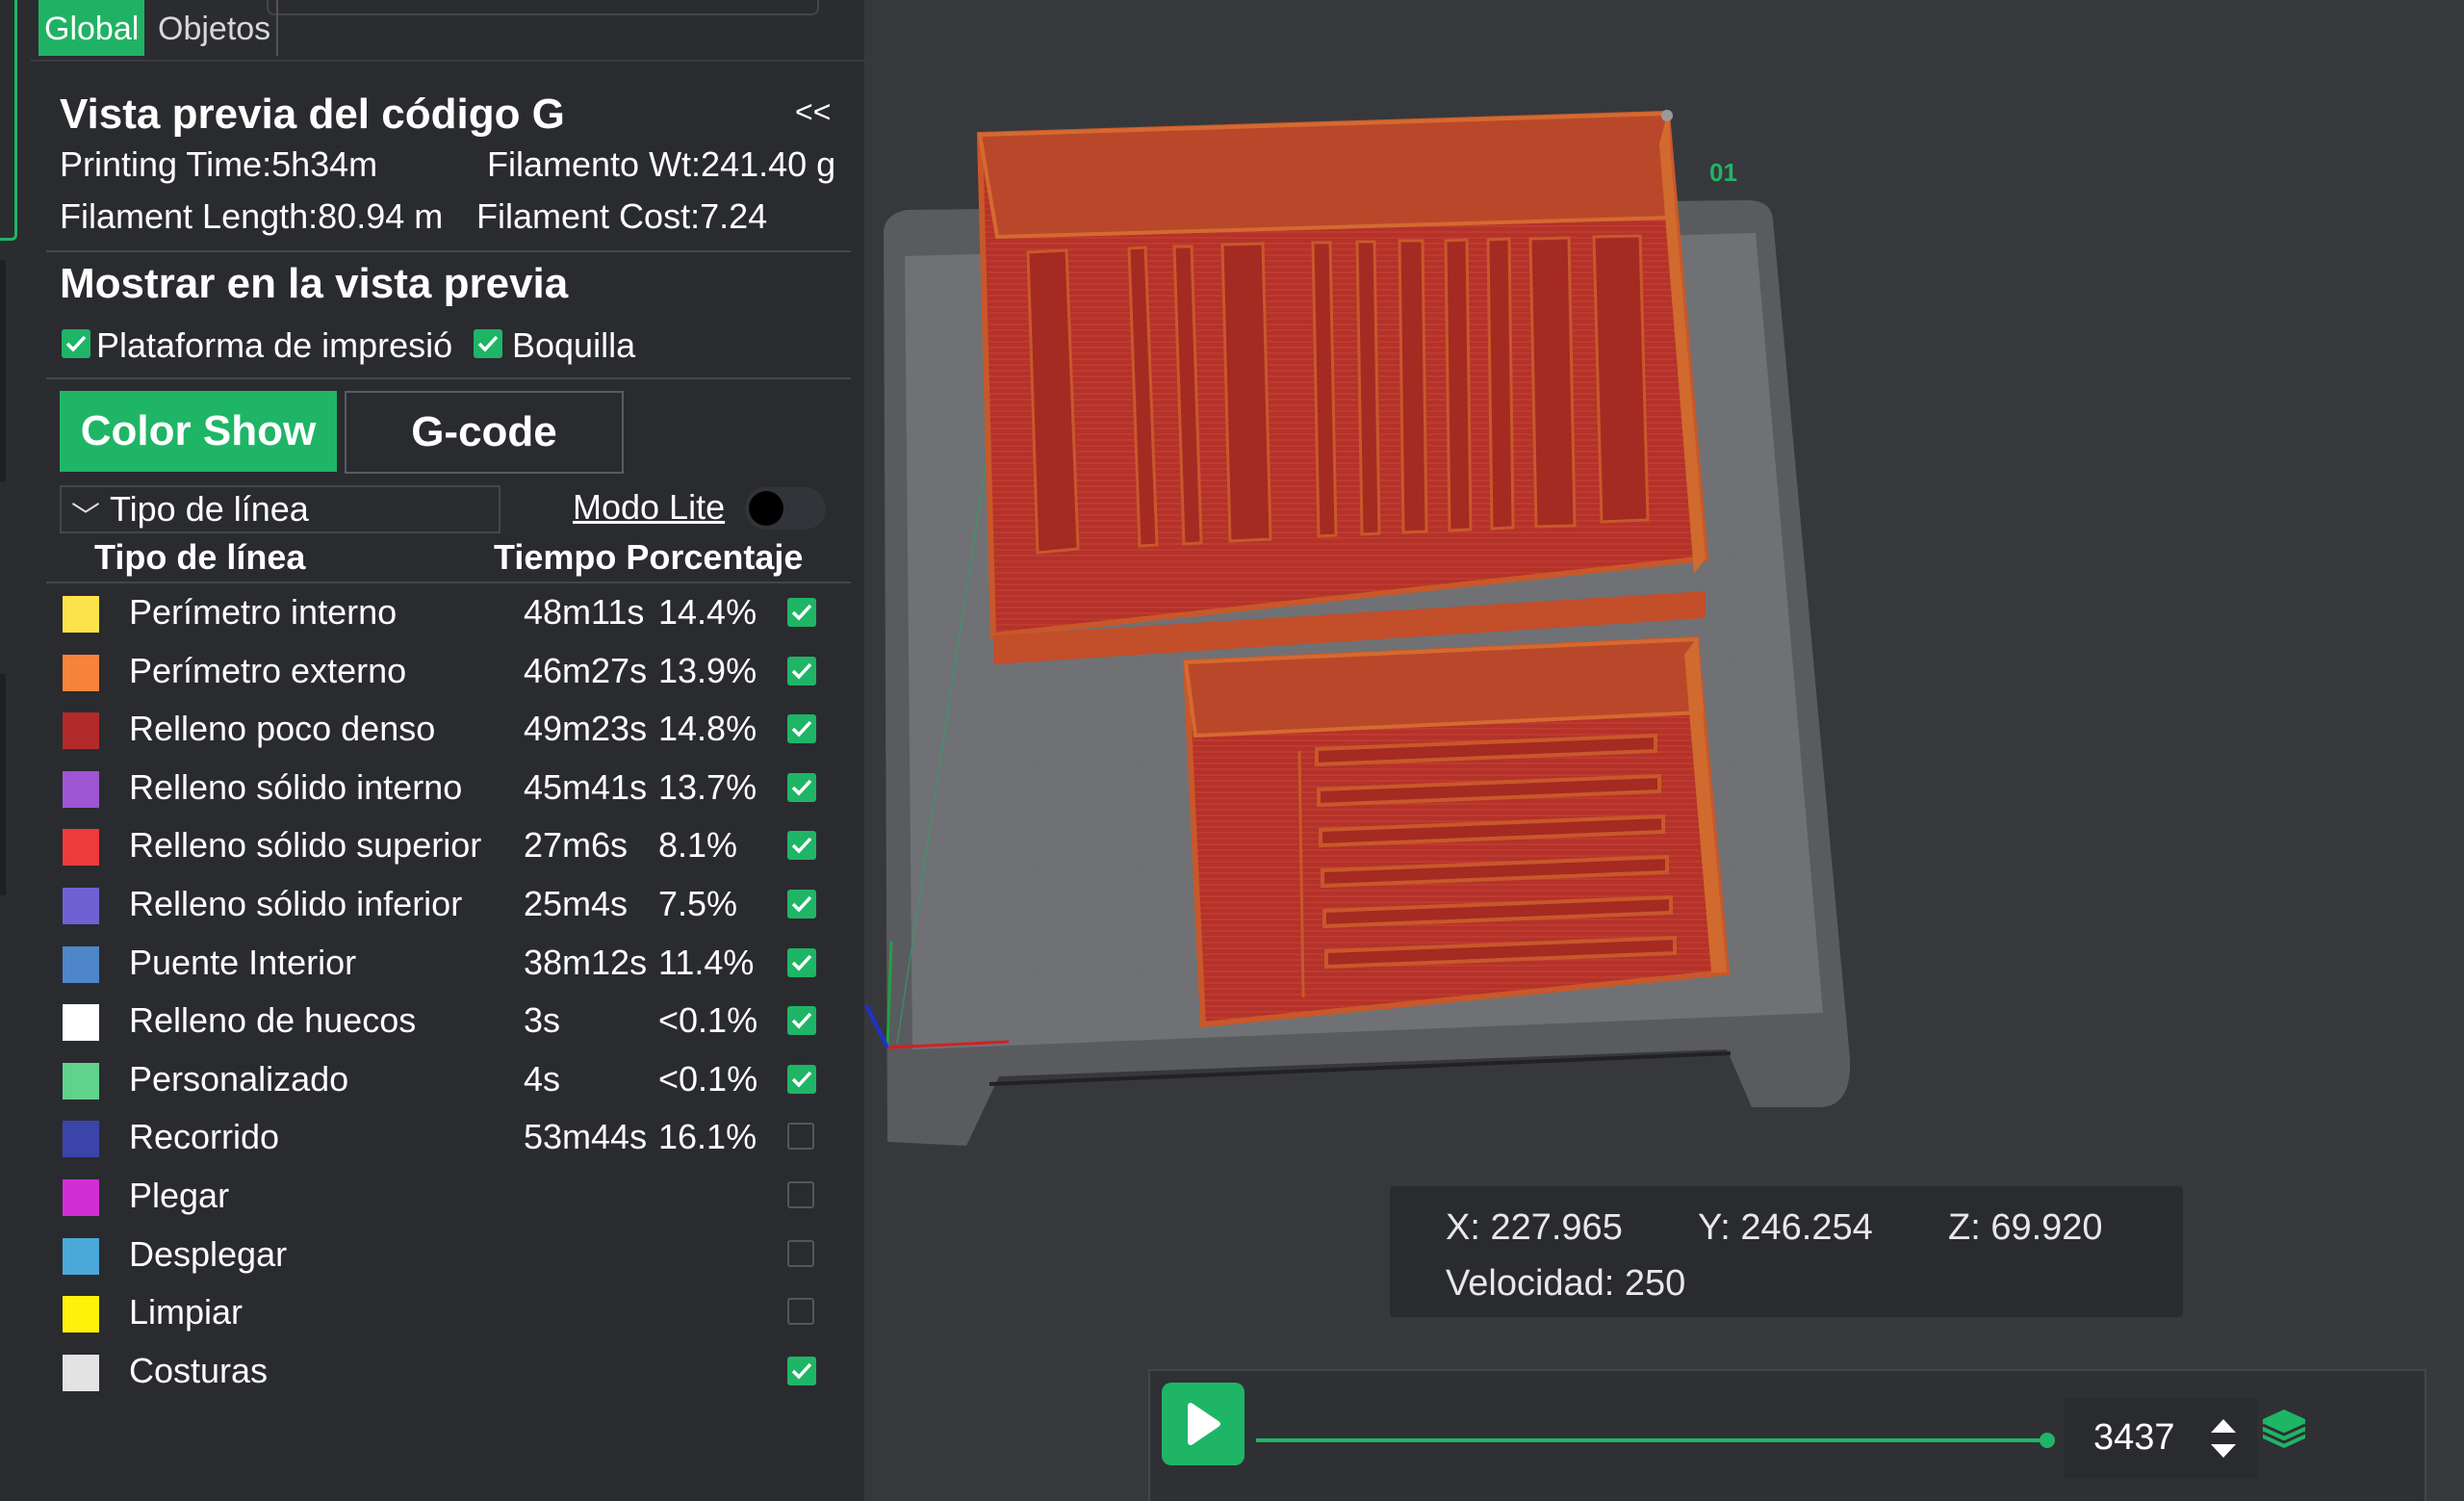 The width and height of the screenshot is (2464, 1501). What do you see at coordinates (586, 729) in the screenshot?
I see `line-type-time: 49m23s` at bounding box center [586, 729].